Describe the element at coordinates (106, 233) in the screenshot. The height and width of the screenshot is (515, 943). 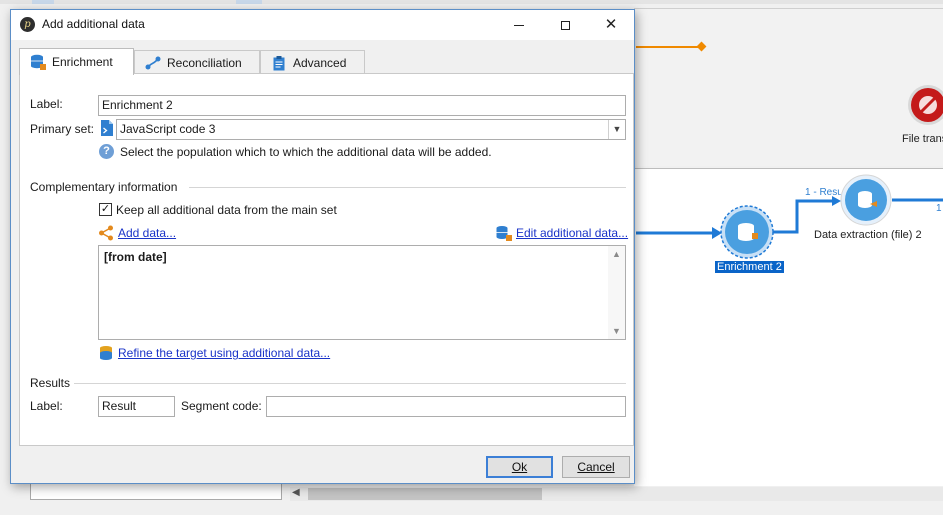
I see `share-nodes-icon` at that location.